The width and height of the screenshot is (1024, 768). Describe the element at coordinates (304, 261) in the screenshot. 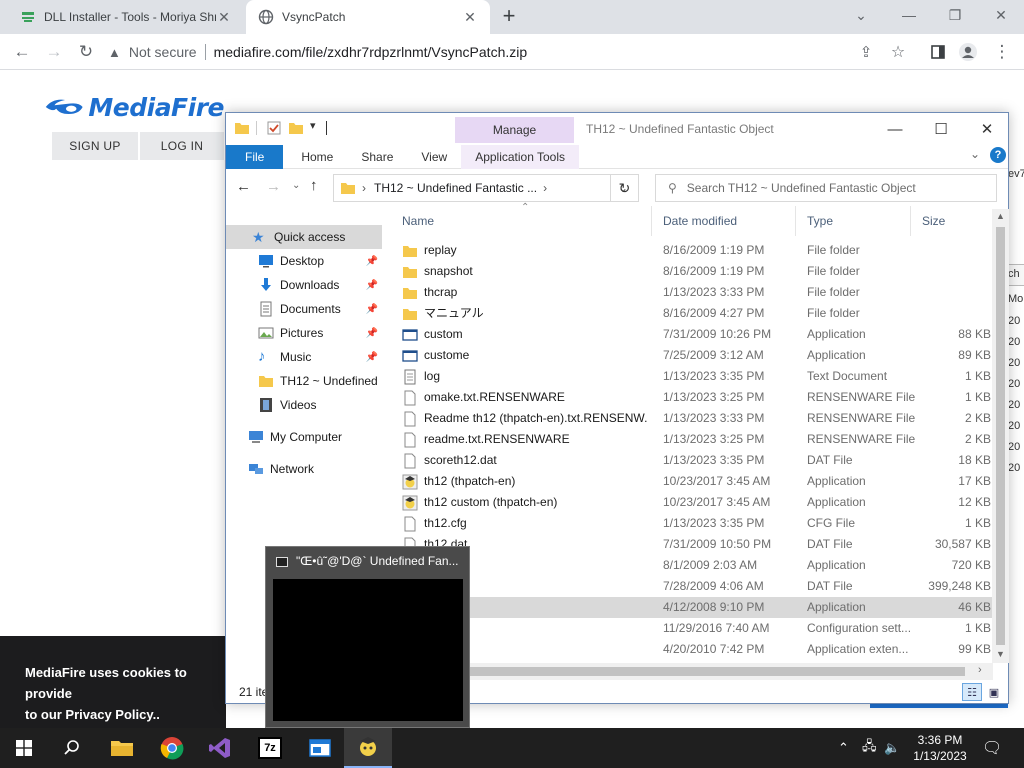

I see `nav-item-desktop: Desktop 📌` at that location.